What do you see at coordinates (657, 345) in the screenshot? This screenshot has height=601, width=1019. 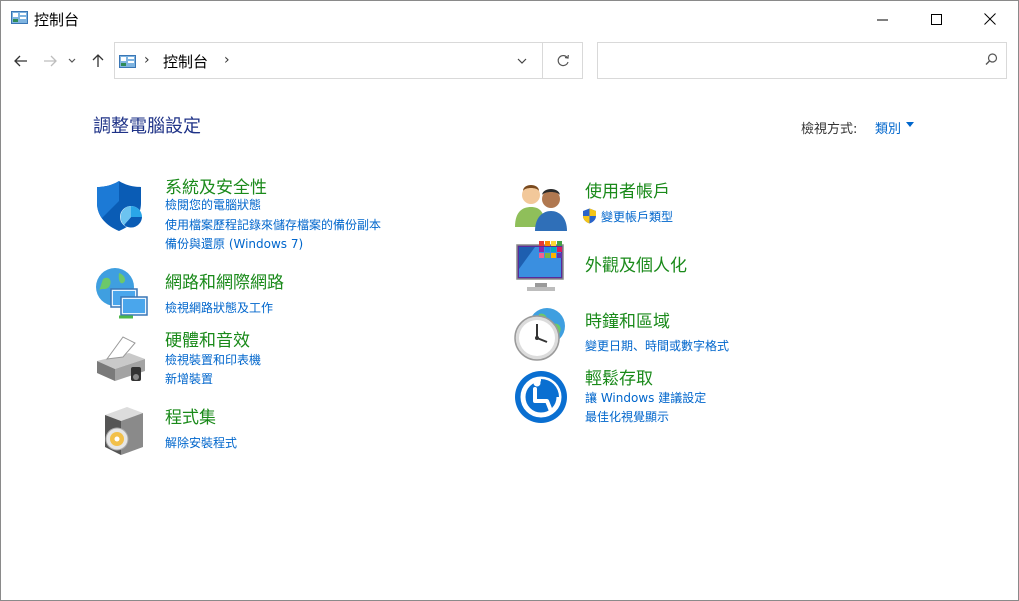 I see `link-change-date-time-format: 變更日期、時間或數字格式` at bounding box center [657, 345].